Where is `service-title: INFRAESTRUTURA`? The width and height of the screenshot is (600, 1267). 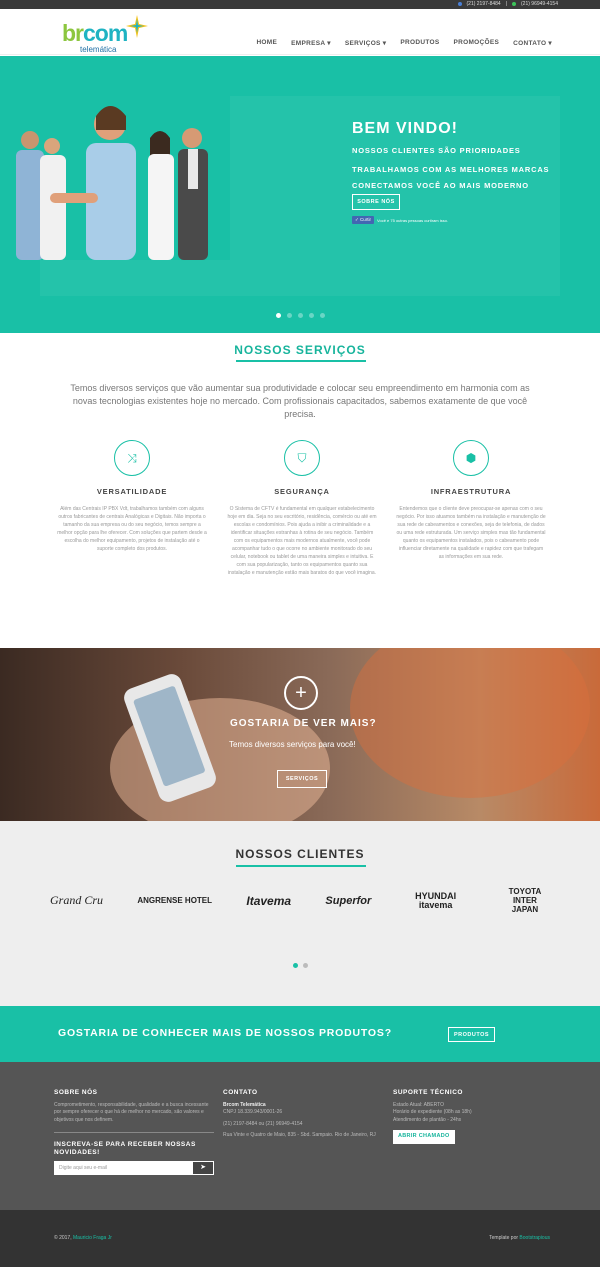 service-title: INFRAESTRUTURA is located at coordinates (471, 491).